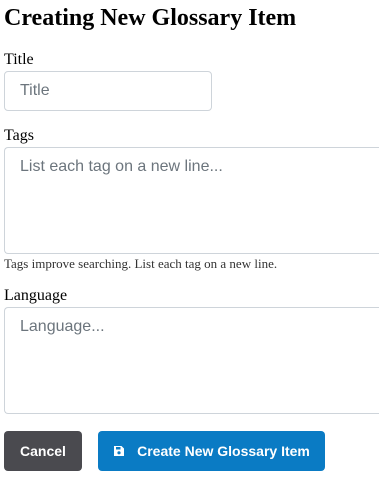 The height and width of the screenshot is (481, 379). I want to click on tags-label: Tags, so click(19, 135).